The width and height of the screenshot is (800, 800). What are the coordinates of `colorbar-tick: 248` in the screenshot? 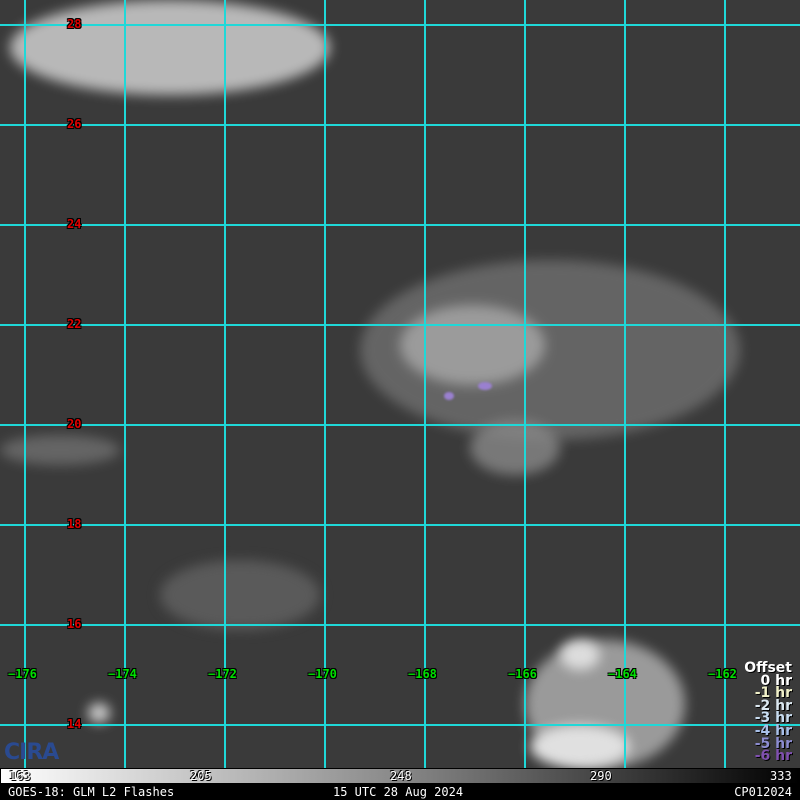 It's located at (401, 776).